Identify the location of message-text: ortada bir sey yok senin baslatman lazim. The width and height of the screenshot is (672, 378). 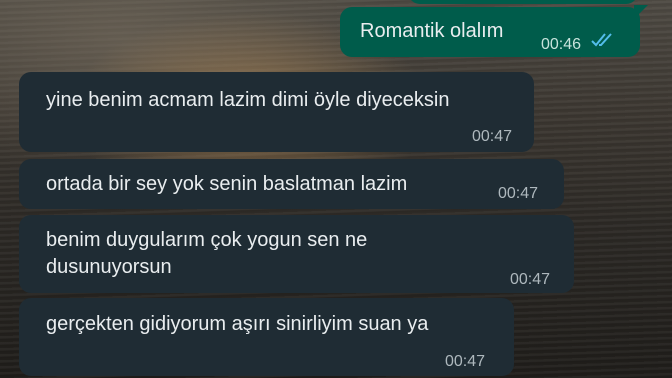
(227, 184).